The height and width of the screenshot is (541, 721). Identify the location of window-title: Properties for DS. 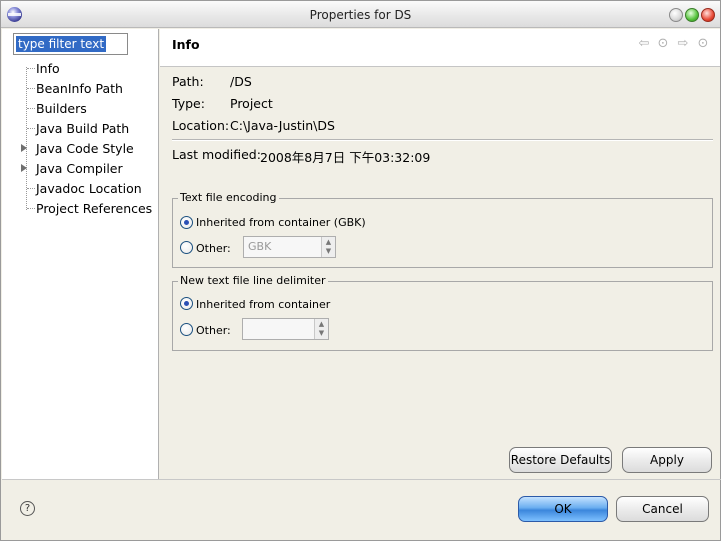
(360, 15).